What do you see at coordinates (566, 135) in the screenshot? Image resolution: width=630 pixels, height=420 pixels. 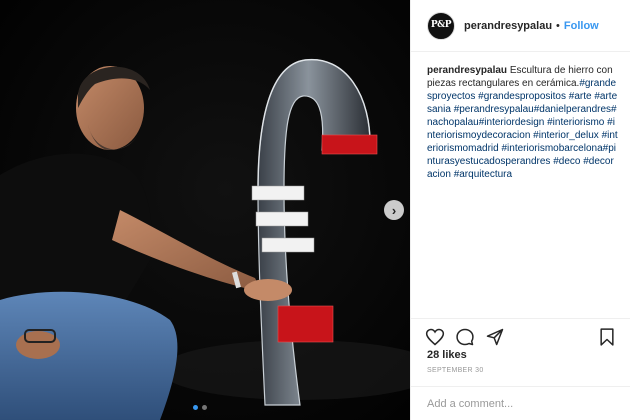 I see `hashtag-link: #interior_delux` at bounding box center [566, 135].